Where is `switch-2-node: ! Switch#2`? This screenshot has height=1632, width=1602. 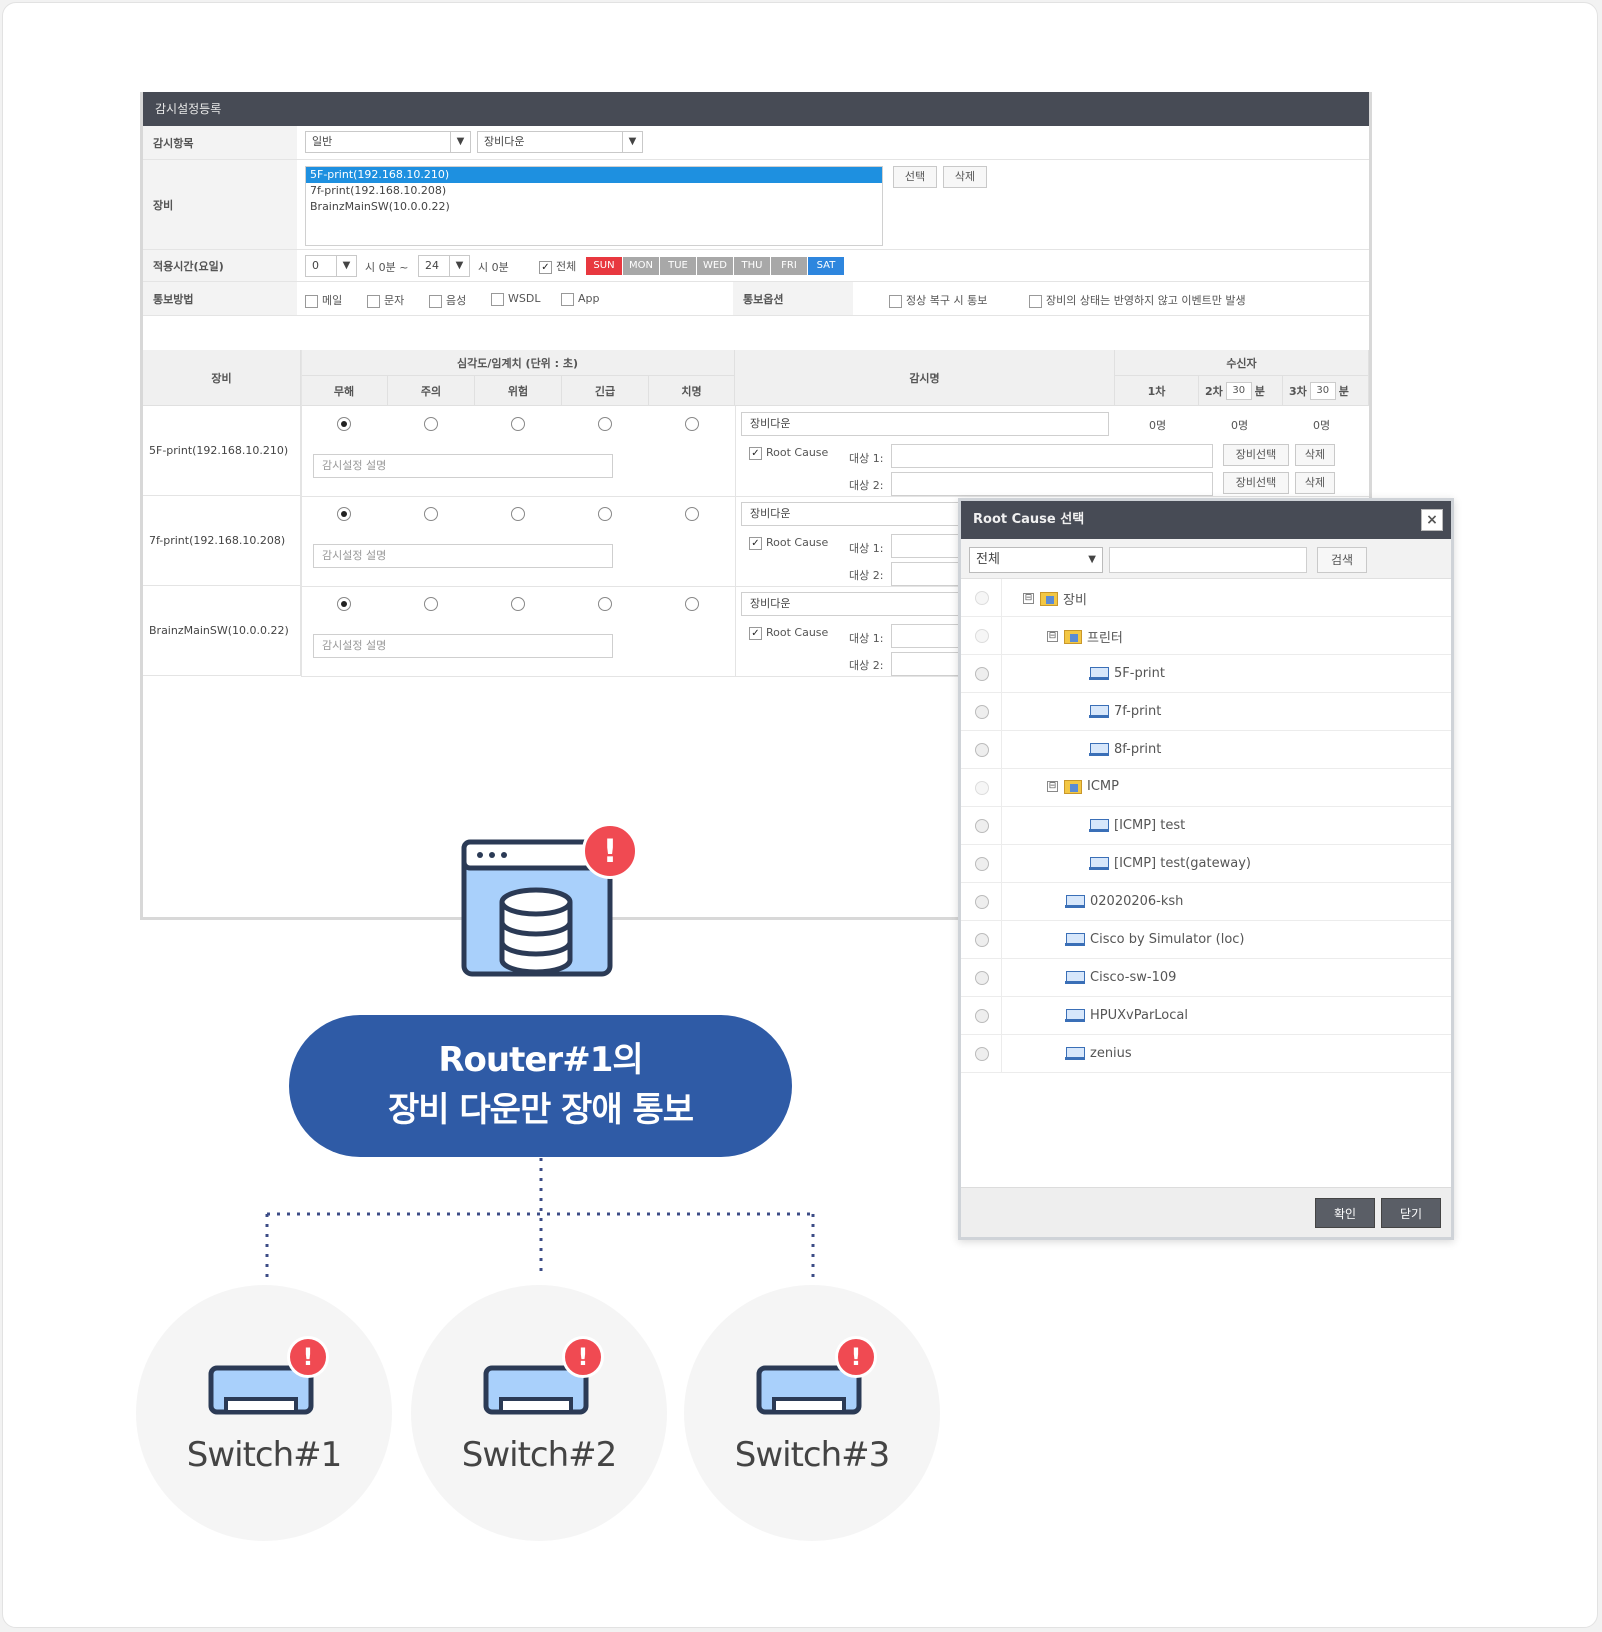 switch-2-node: ! Switch#2 is located at coordinates (539, 1413).